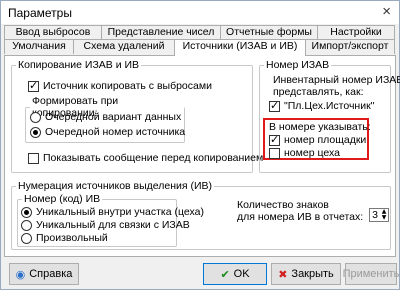  Describe the element at coordinates (124, 46) in the screenshot. I see `tab-removal-scheme: Схема удалений` at that location.